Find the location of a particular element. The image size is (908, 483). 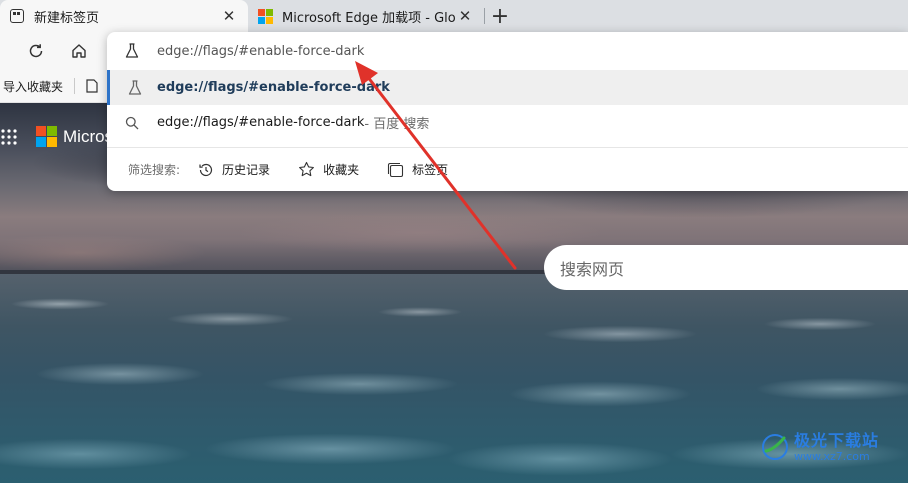

filter-history-button: 历史记录 is located at coordinates (234, 169).